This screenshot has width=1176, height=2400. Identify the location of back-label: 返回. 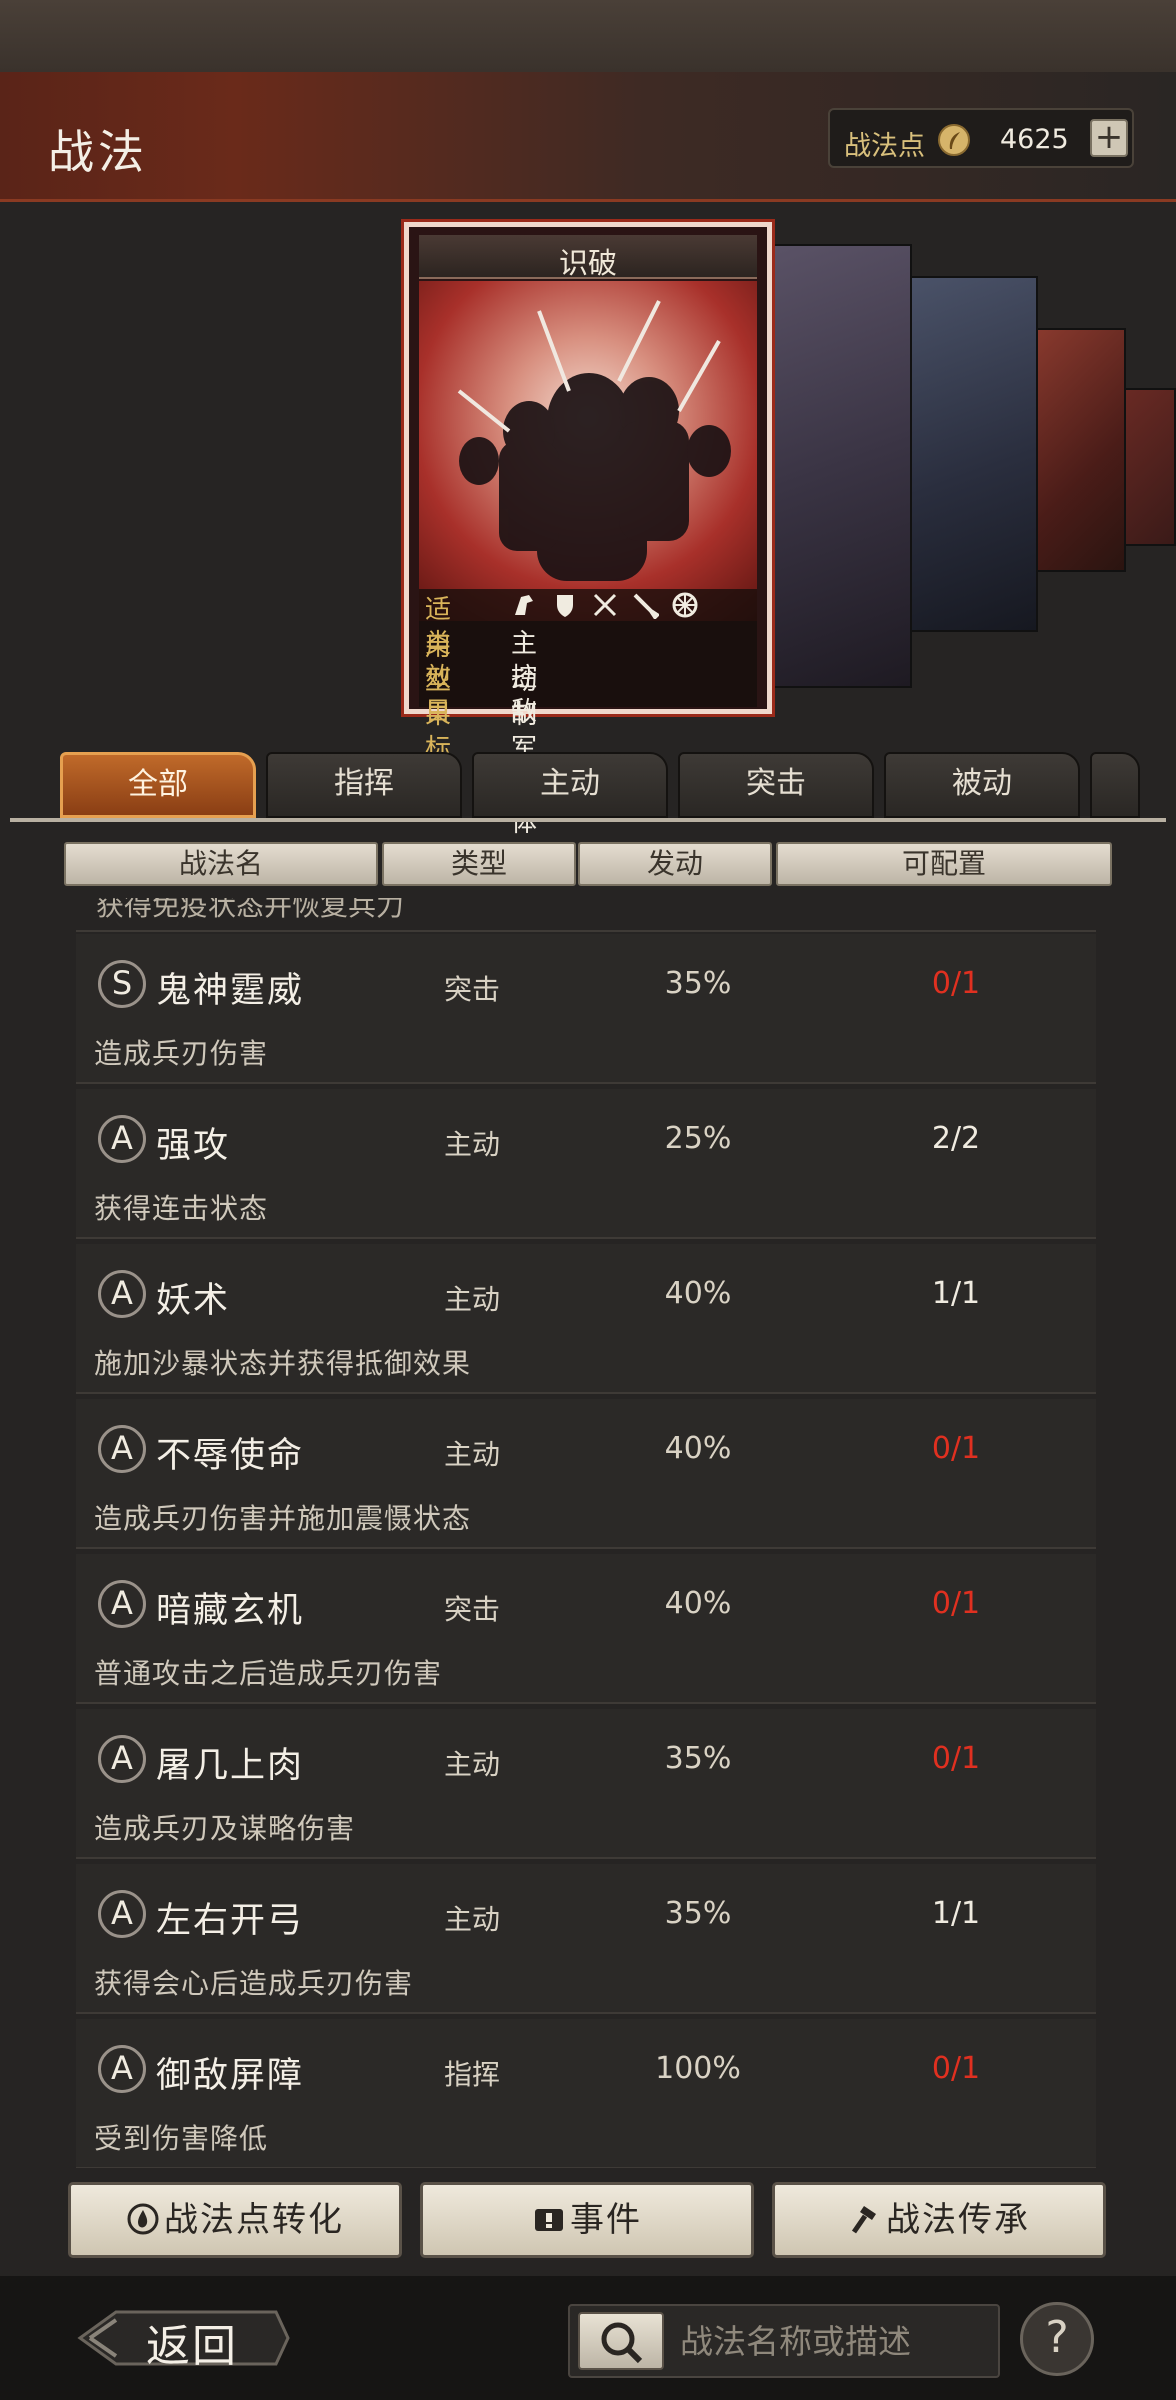
(192, 2346).